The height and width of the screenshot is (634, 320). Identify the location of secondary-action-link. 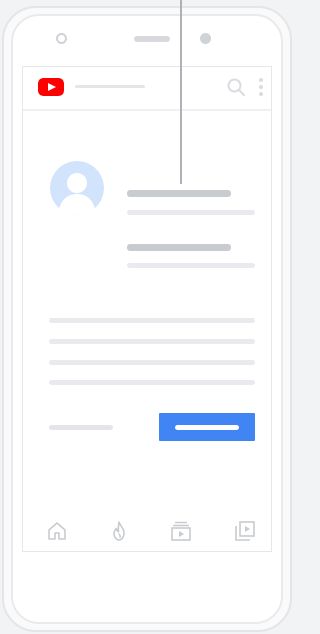
(81, 427).